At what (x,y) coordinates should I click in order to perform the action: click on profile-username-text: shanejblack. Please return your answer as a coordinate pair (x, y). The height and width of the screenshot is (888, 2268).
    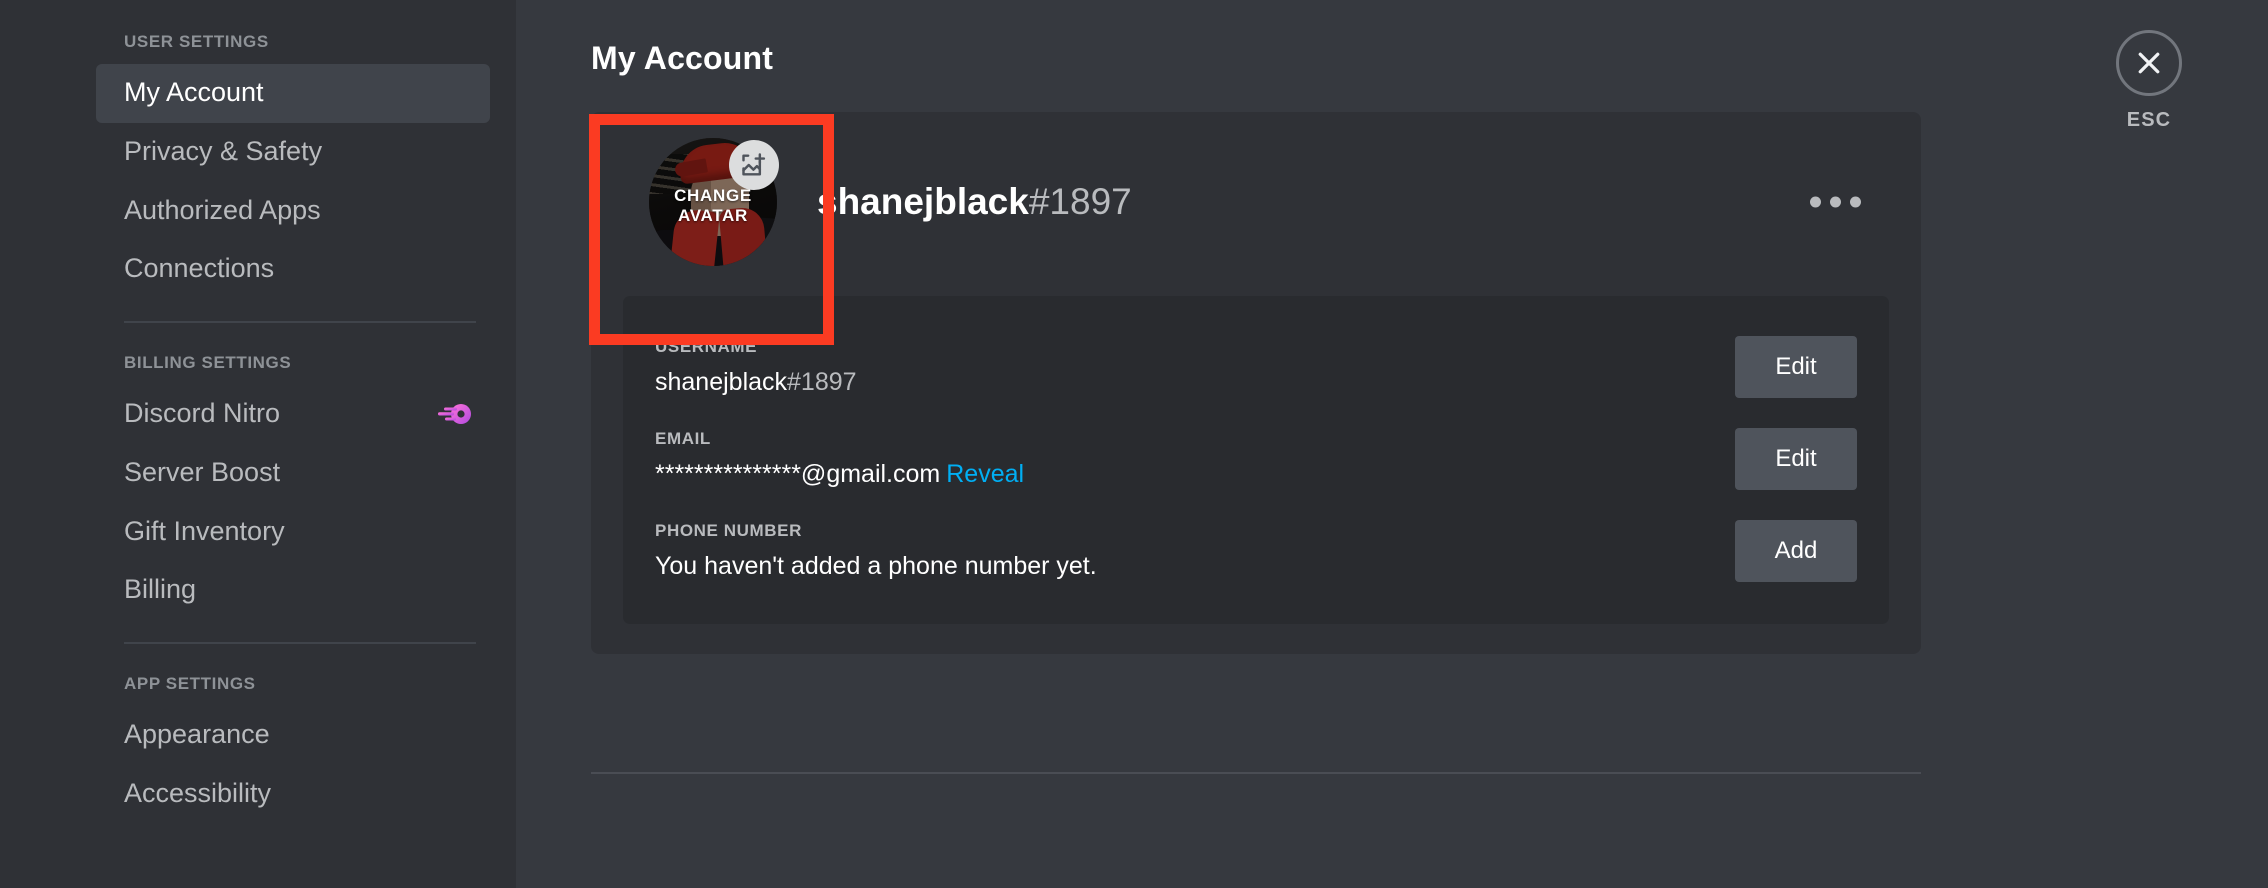
    Looking at the image, I should click on (923, 201).